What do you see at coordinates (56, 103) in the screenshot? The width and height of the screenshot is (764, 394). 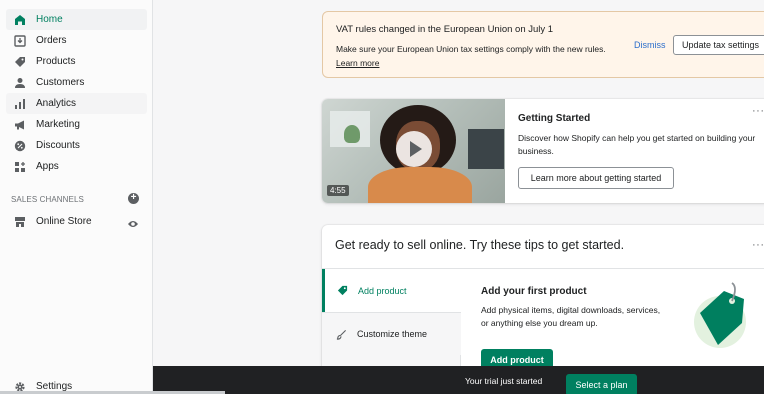 I see `sidebar-item-label: Analytics` at bounding box center [56, 103].